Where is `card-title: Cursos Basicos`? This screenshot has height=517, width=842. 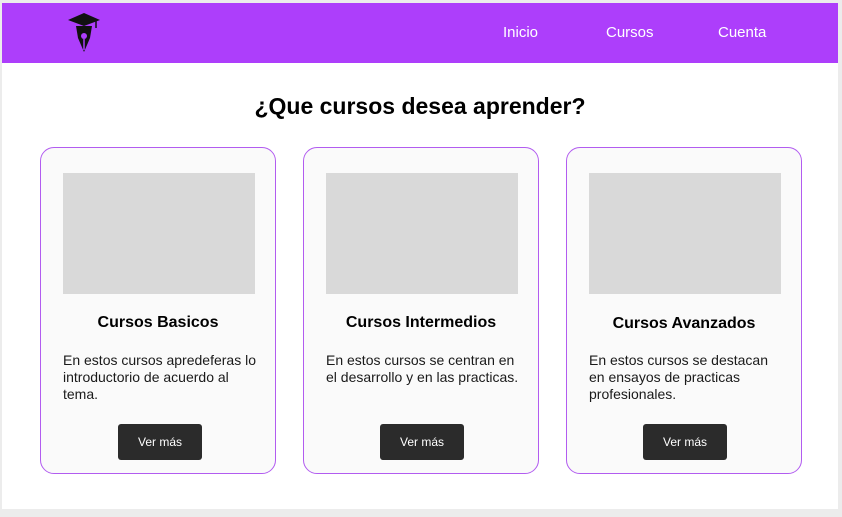 card-title: Cursos Basicos is located at coordinates (158, 322).